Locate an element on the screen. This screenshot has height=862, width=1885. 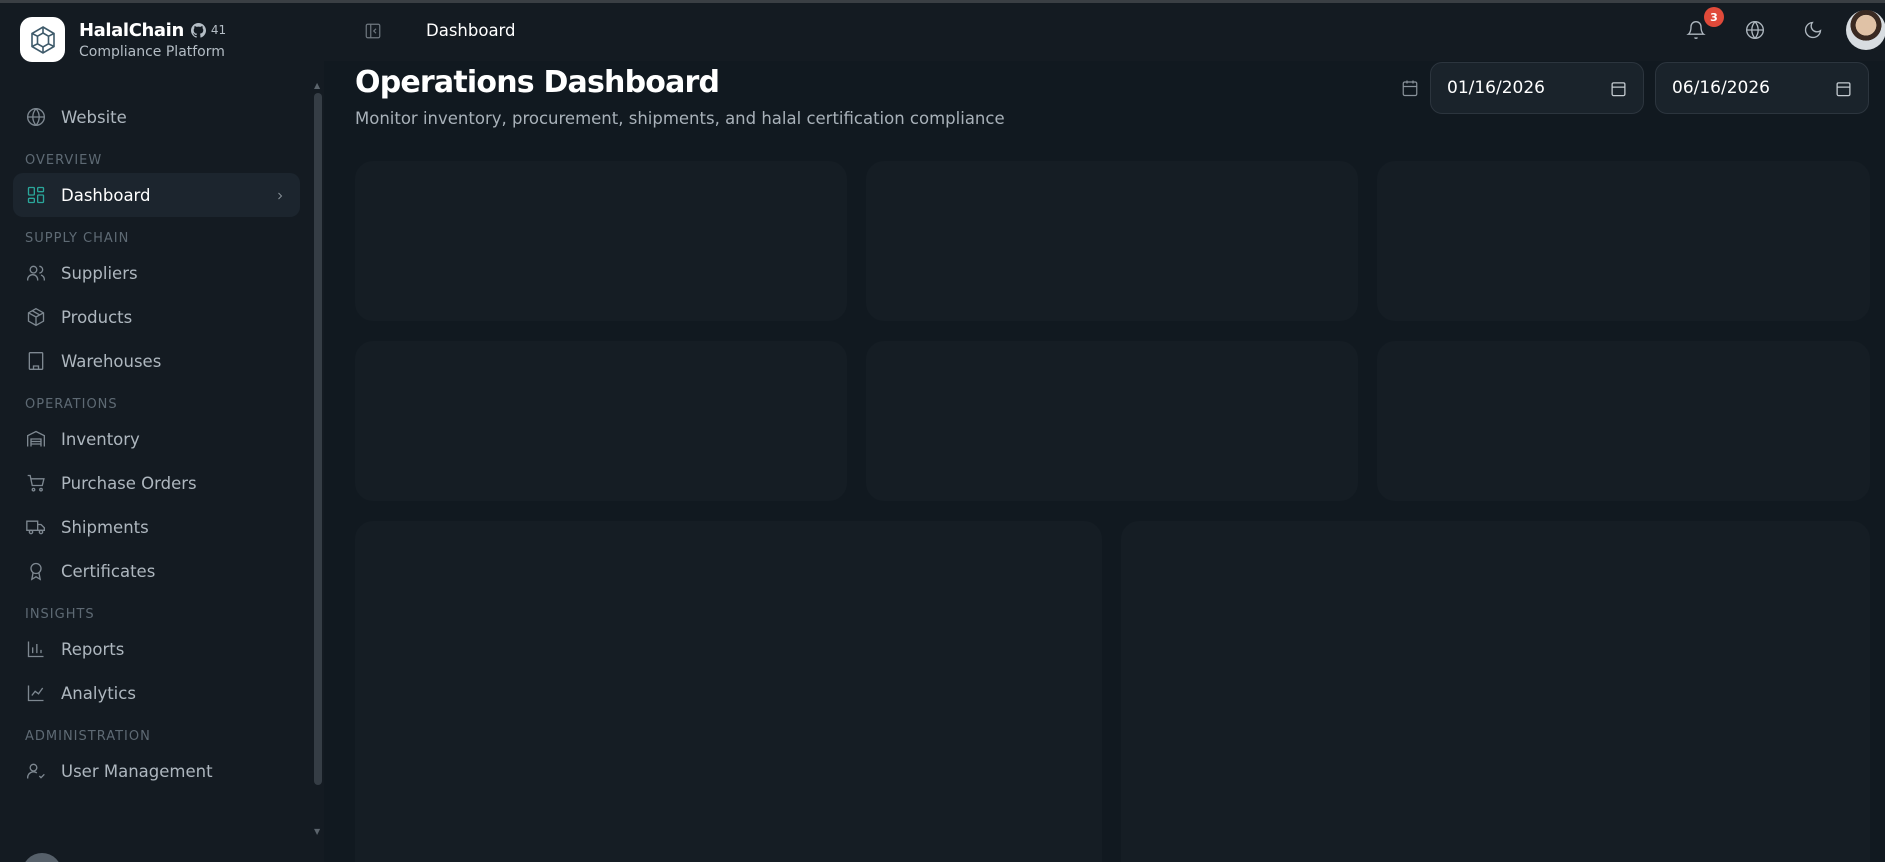
sidebar-scrollbar is located at coordinates (318, 439).